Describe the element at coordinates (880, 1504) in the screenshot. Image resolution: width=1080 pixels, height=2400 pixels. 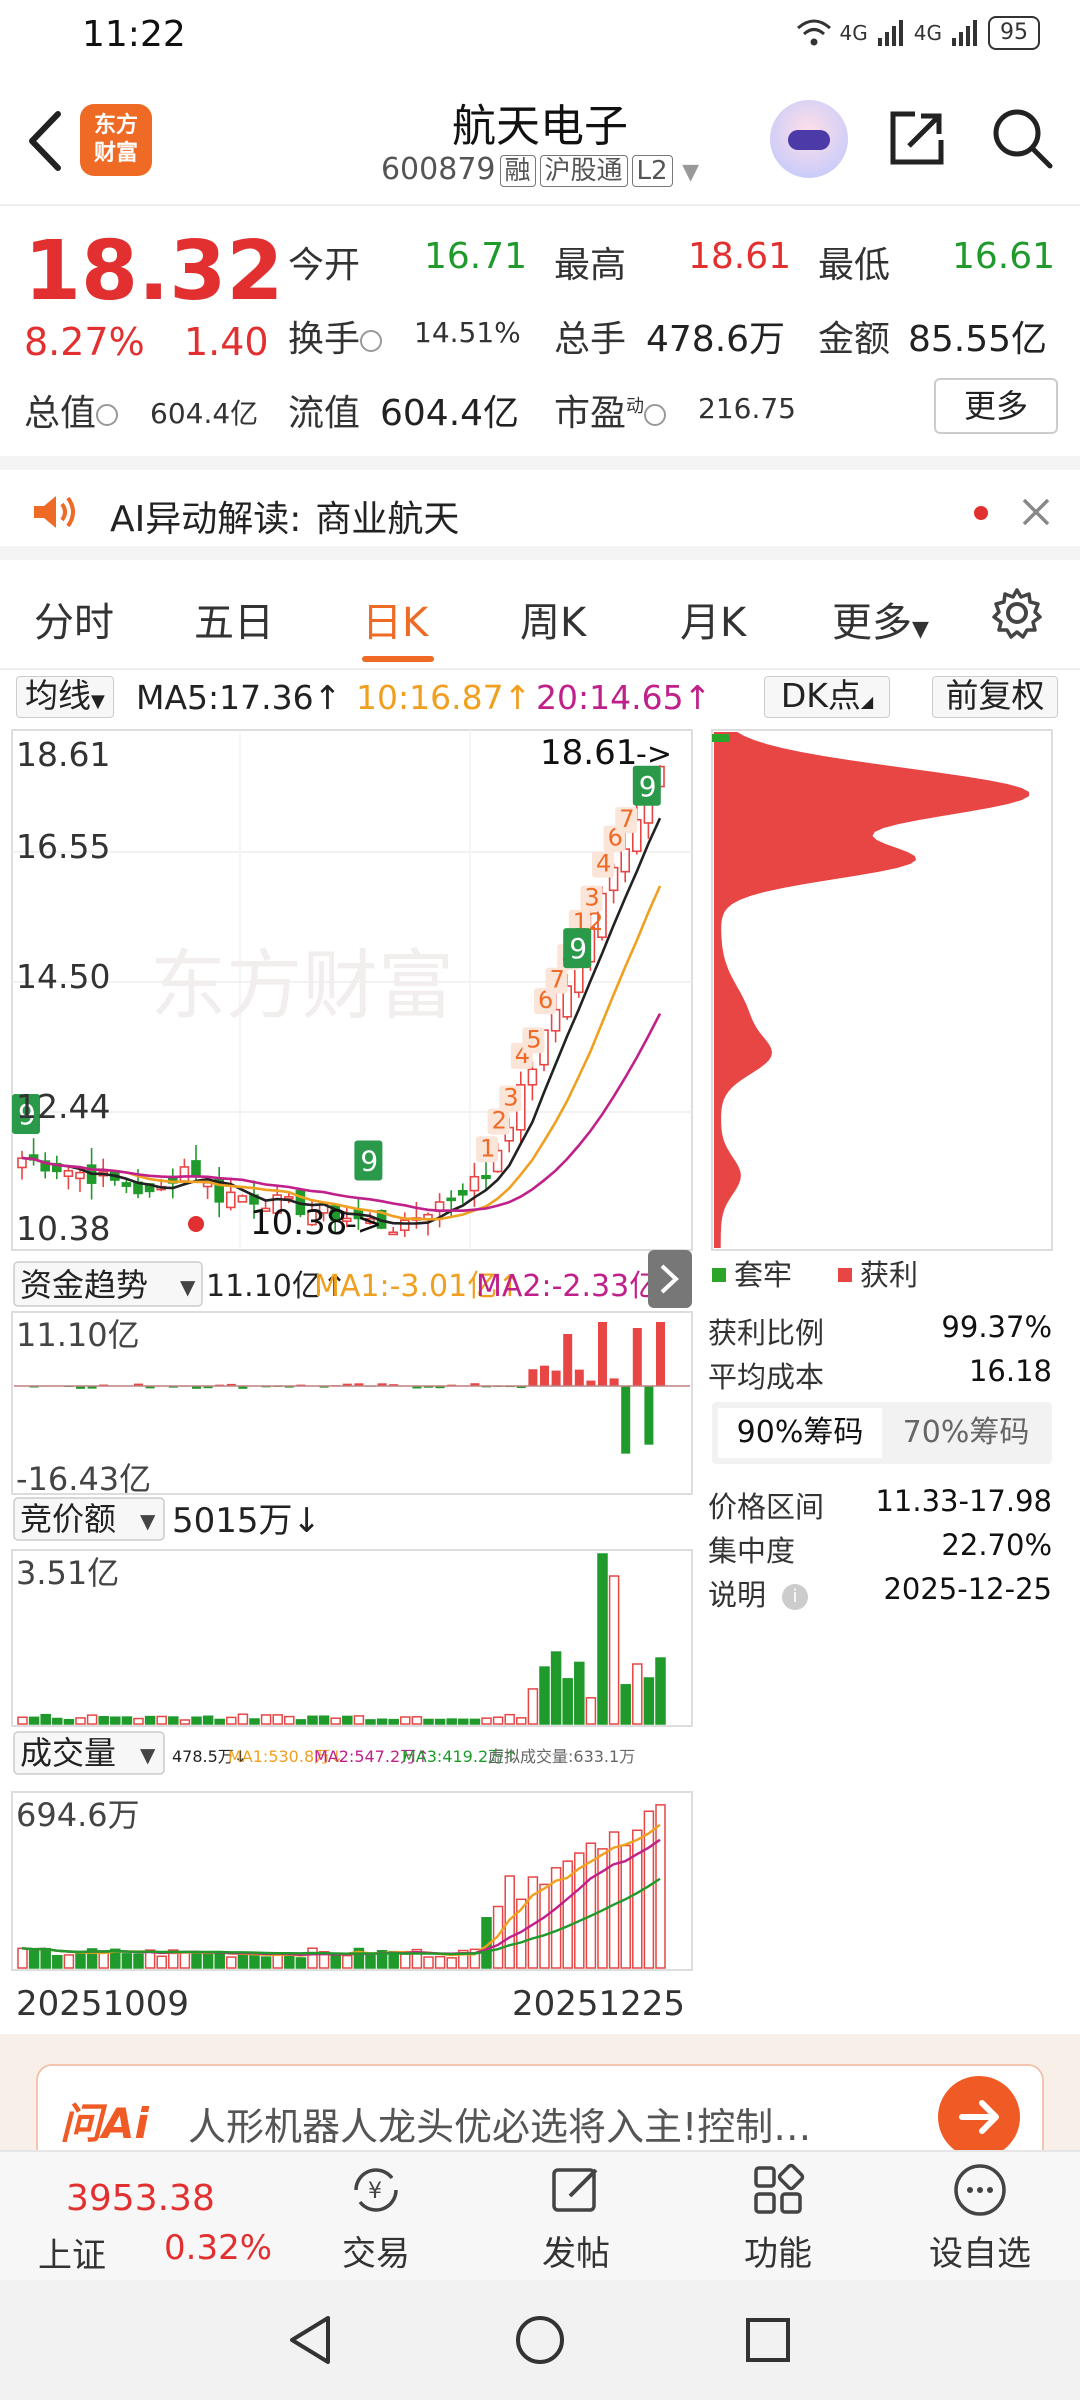
I see `price-range-row: 价格区间 11.33-17.98` at that location.